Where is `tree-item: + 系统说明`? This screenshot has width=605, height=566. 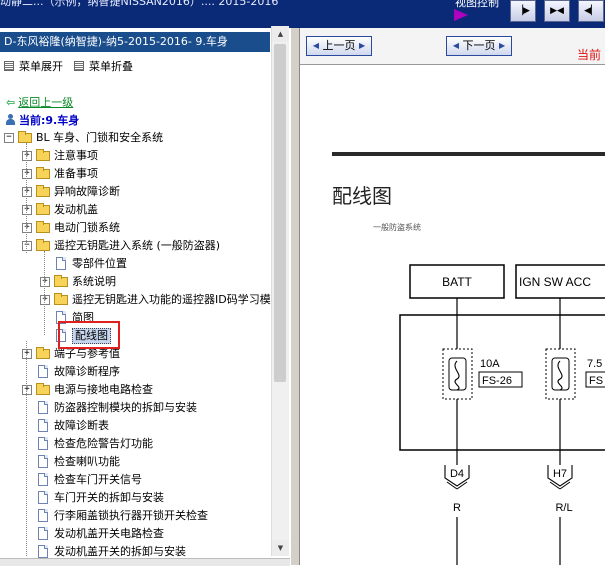
tree-item: + 系统说明 is located at coordinates (136, 282).